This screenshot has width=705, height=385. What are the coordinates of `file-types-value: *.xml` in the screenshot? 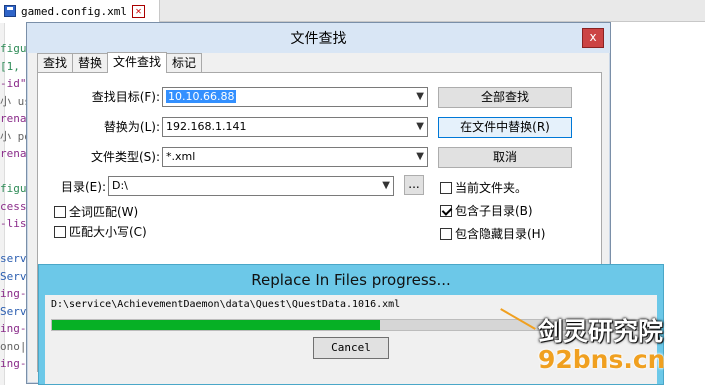 It's located at (181, 156).